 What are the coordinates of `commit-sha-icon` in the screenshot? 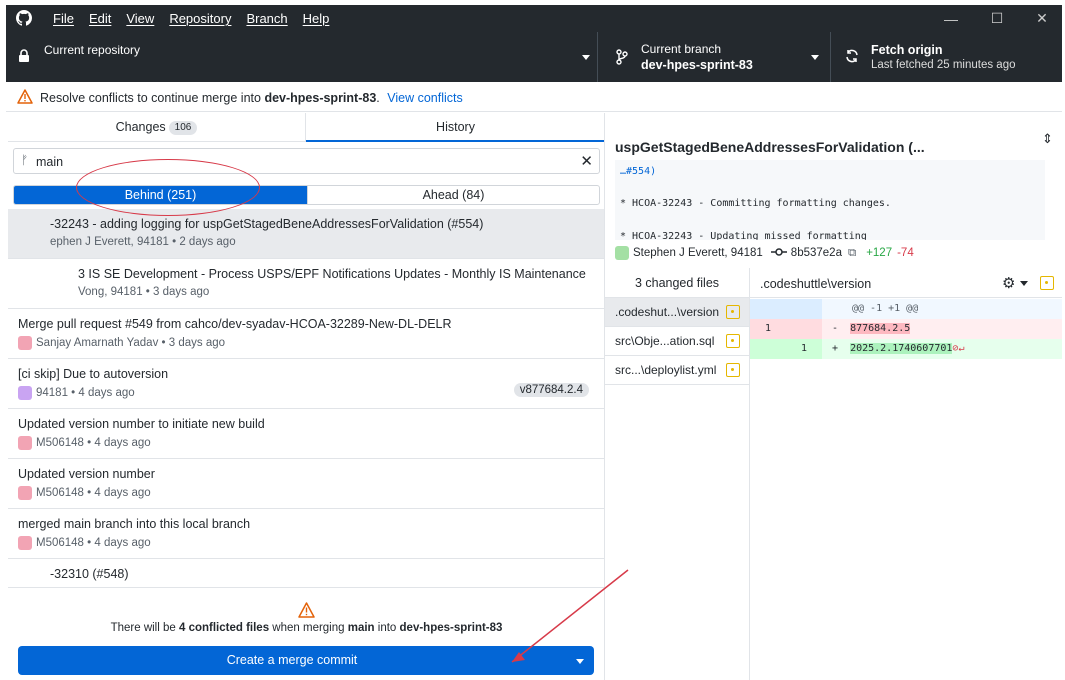 It's located at (778, 253).